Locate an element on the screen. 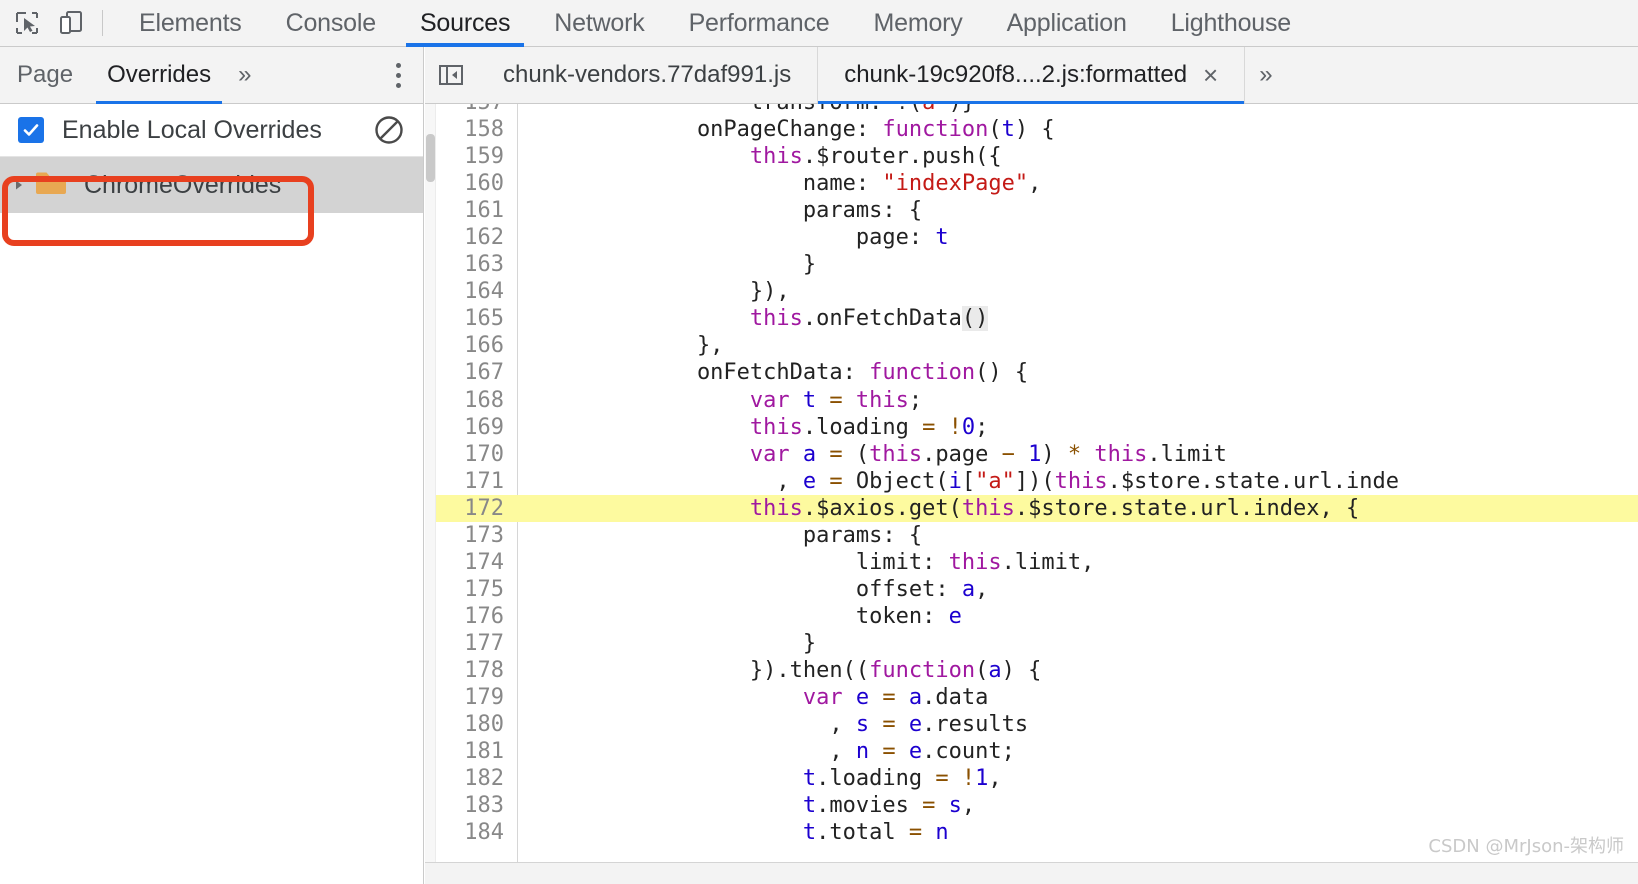  sidebar-tab-overrides: Overrides is located at coordinates (159, 75).